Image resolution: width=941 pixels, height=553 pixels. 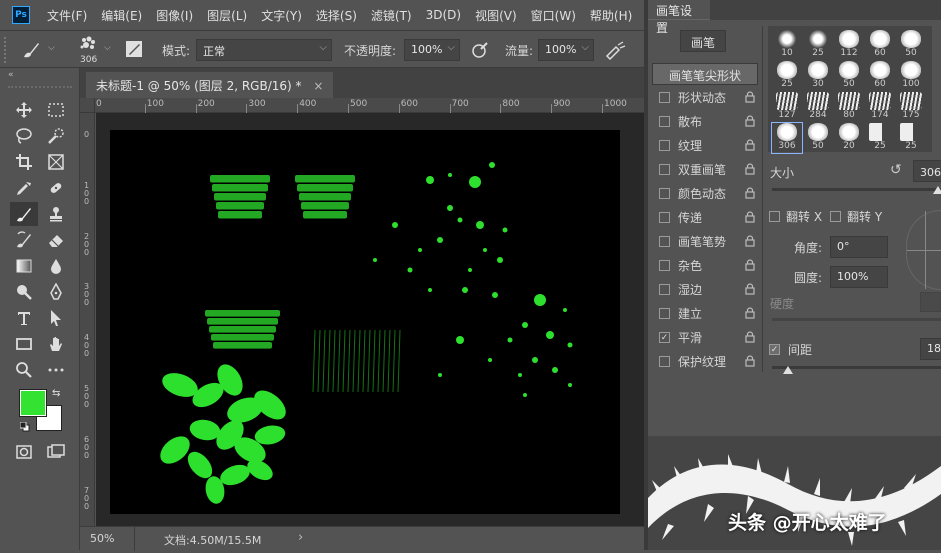 I want to click on angle-roundness-widget, so click(x=923, y=250).